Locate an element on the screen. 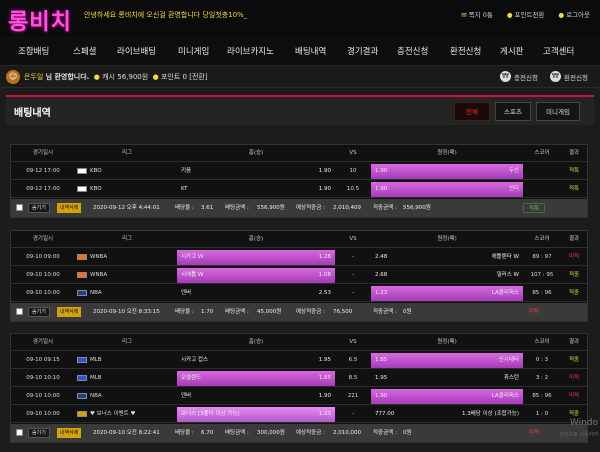 The width and height of the screenshot is (600, 452). slip-result: 미적 is located at coordinates (534, 433).